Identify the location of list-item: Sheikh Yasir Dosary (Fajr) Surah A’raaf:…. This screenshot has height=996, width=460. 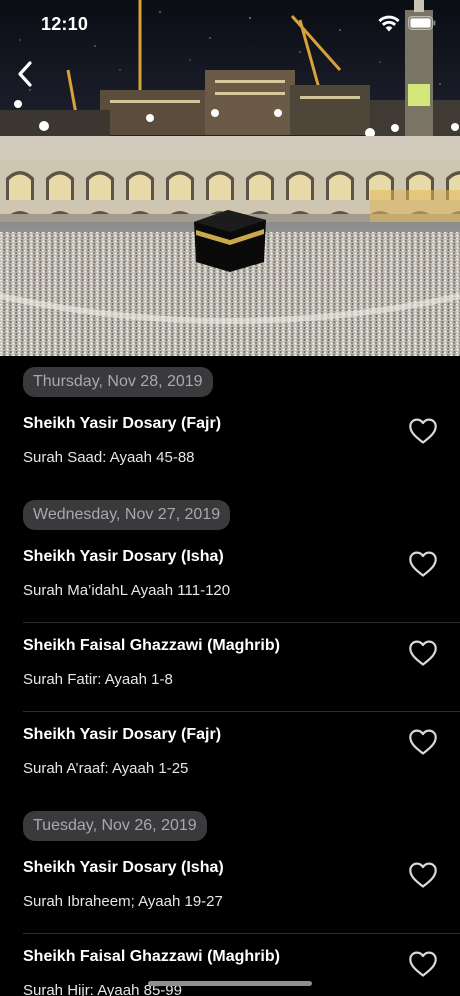
(230, 759).